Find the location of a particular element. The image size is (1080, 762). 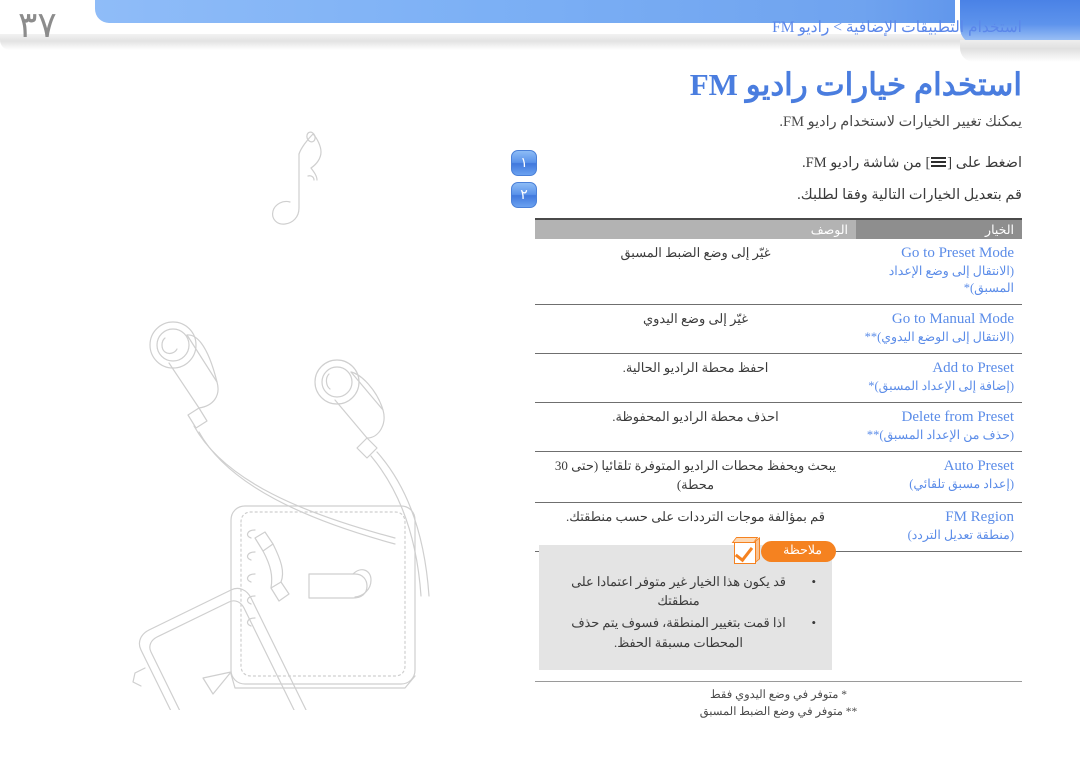

option-name-ar: (منطقة تعديل التردد) is located at coordinates (960, 535).